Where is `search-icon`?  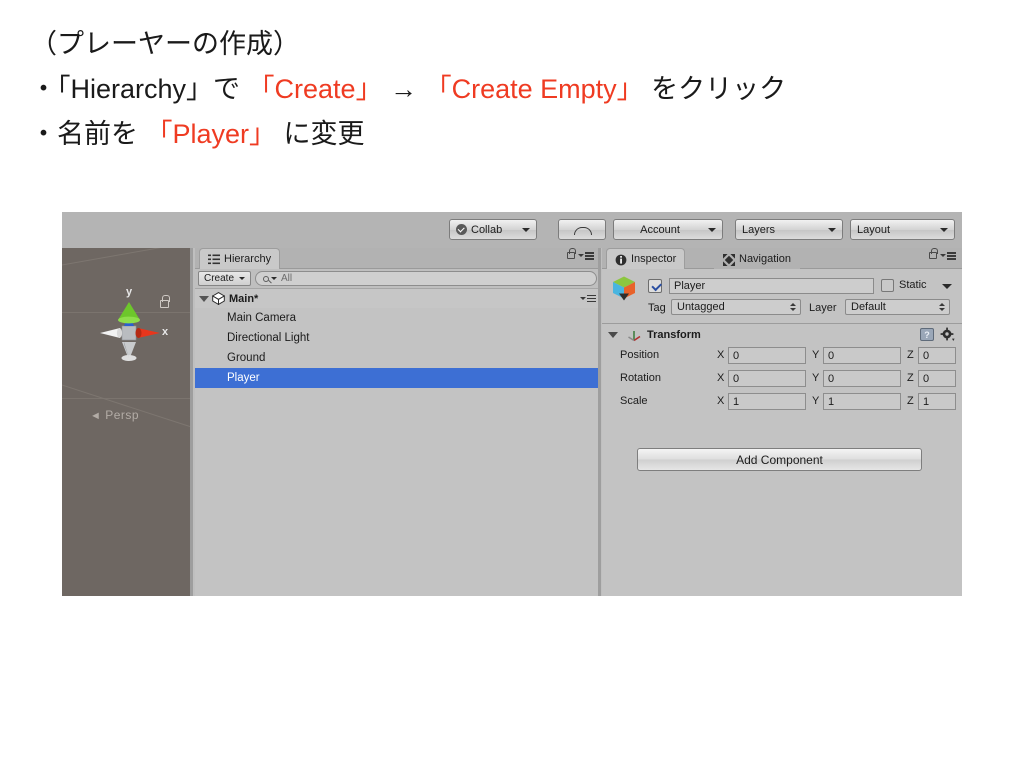 search-icon is located at coordinates (266, 278).